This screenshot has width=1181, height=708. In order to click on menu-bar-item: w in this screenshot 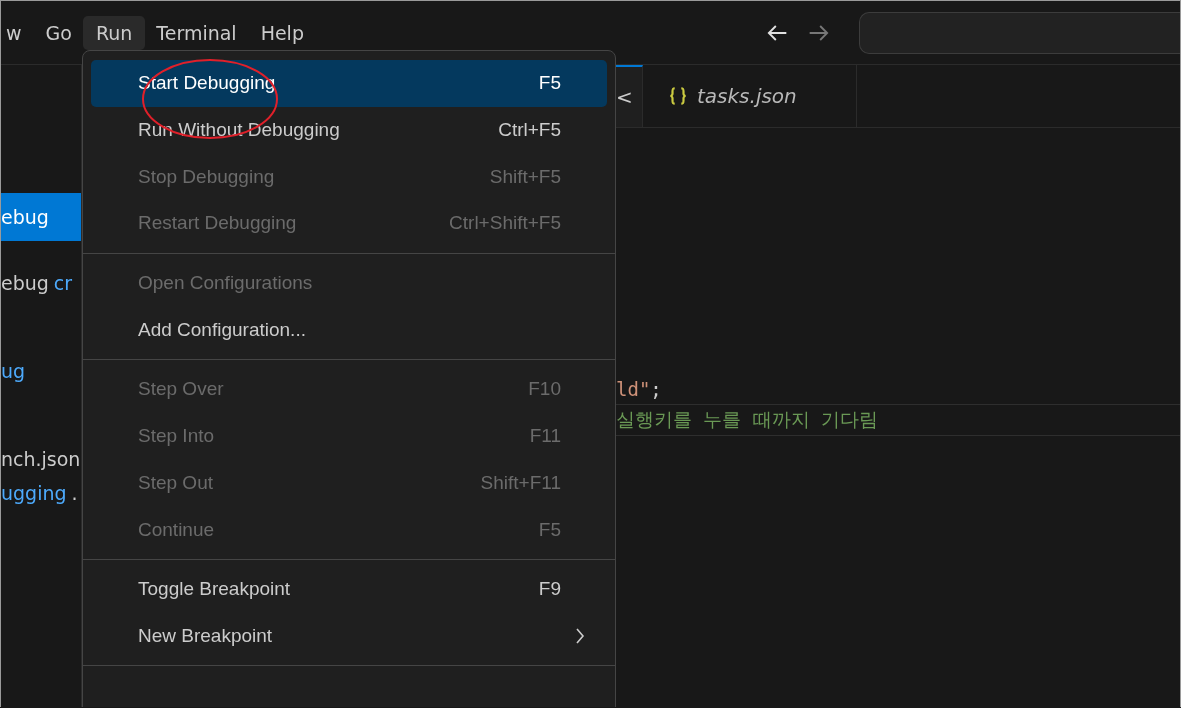, I will do `click(18, 32)`.